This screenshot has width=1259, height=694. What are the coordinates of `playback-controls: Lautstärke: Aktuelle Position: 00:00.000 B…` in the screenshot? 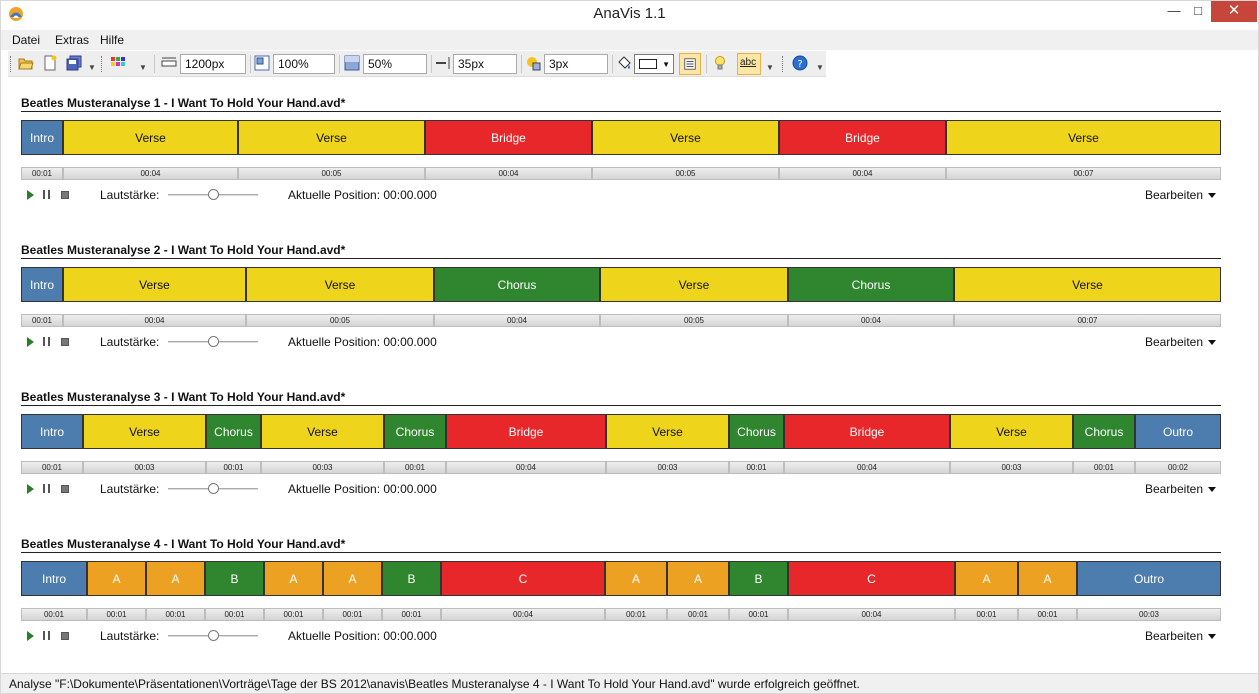 It's located at (621, 636).